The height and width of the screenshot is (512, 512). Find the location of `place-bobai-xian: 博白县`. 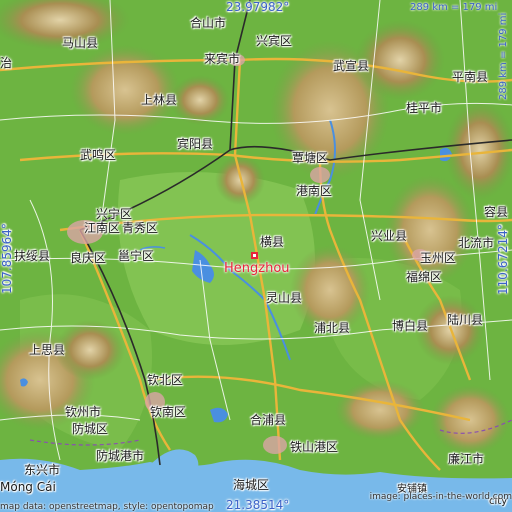

place-bobai-xian: 博白县 is located at coordinates (410, 326).